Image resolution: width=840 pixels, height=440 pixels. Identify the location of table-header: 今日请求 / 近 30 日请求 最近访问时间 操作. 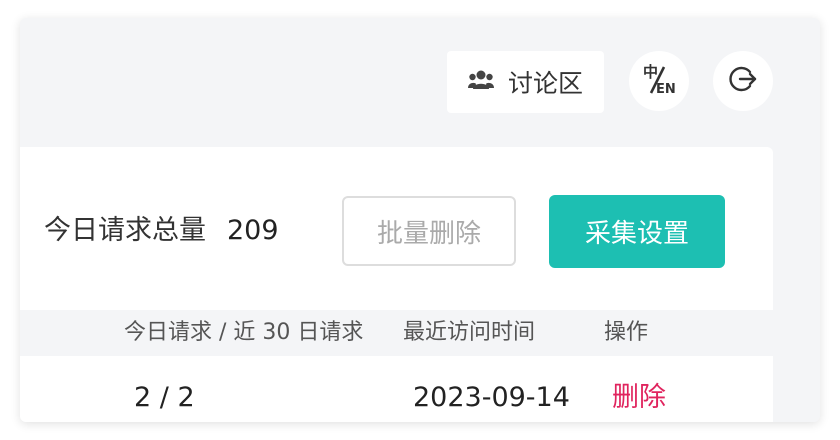
(396, 333).